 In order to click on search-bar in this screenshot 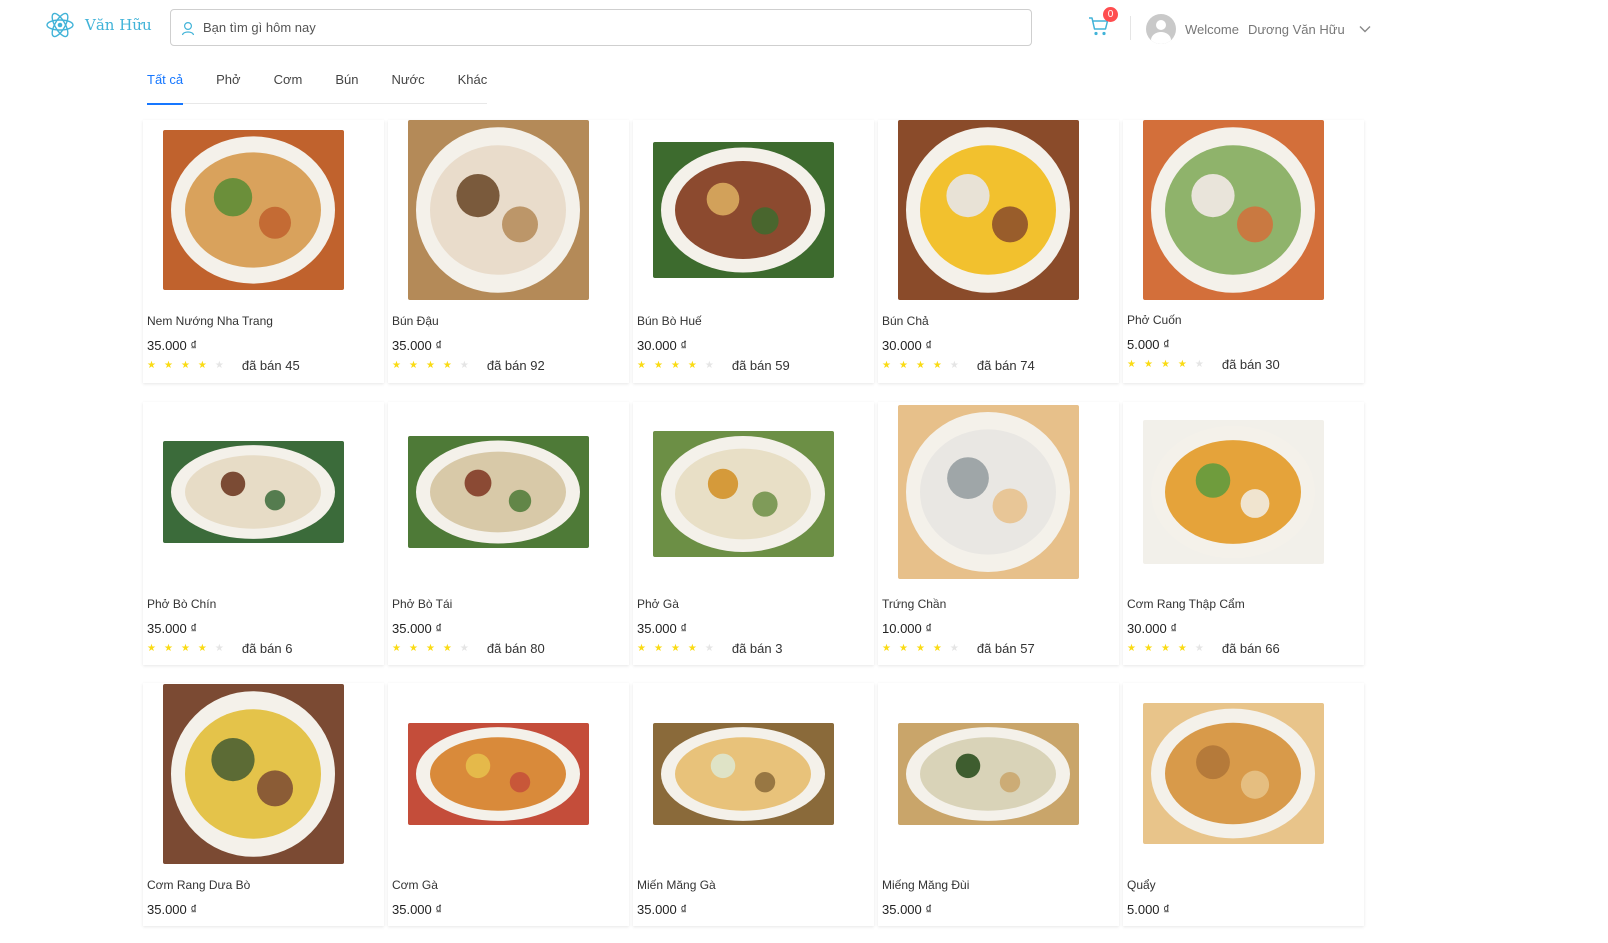, I will do `click(601, 27)`.